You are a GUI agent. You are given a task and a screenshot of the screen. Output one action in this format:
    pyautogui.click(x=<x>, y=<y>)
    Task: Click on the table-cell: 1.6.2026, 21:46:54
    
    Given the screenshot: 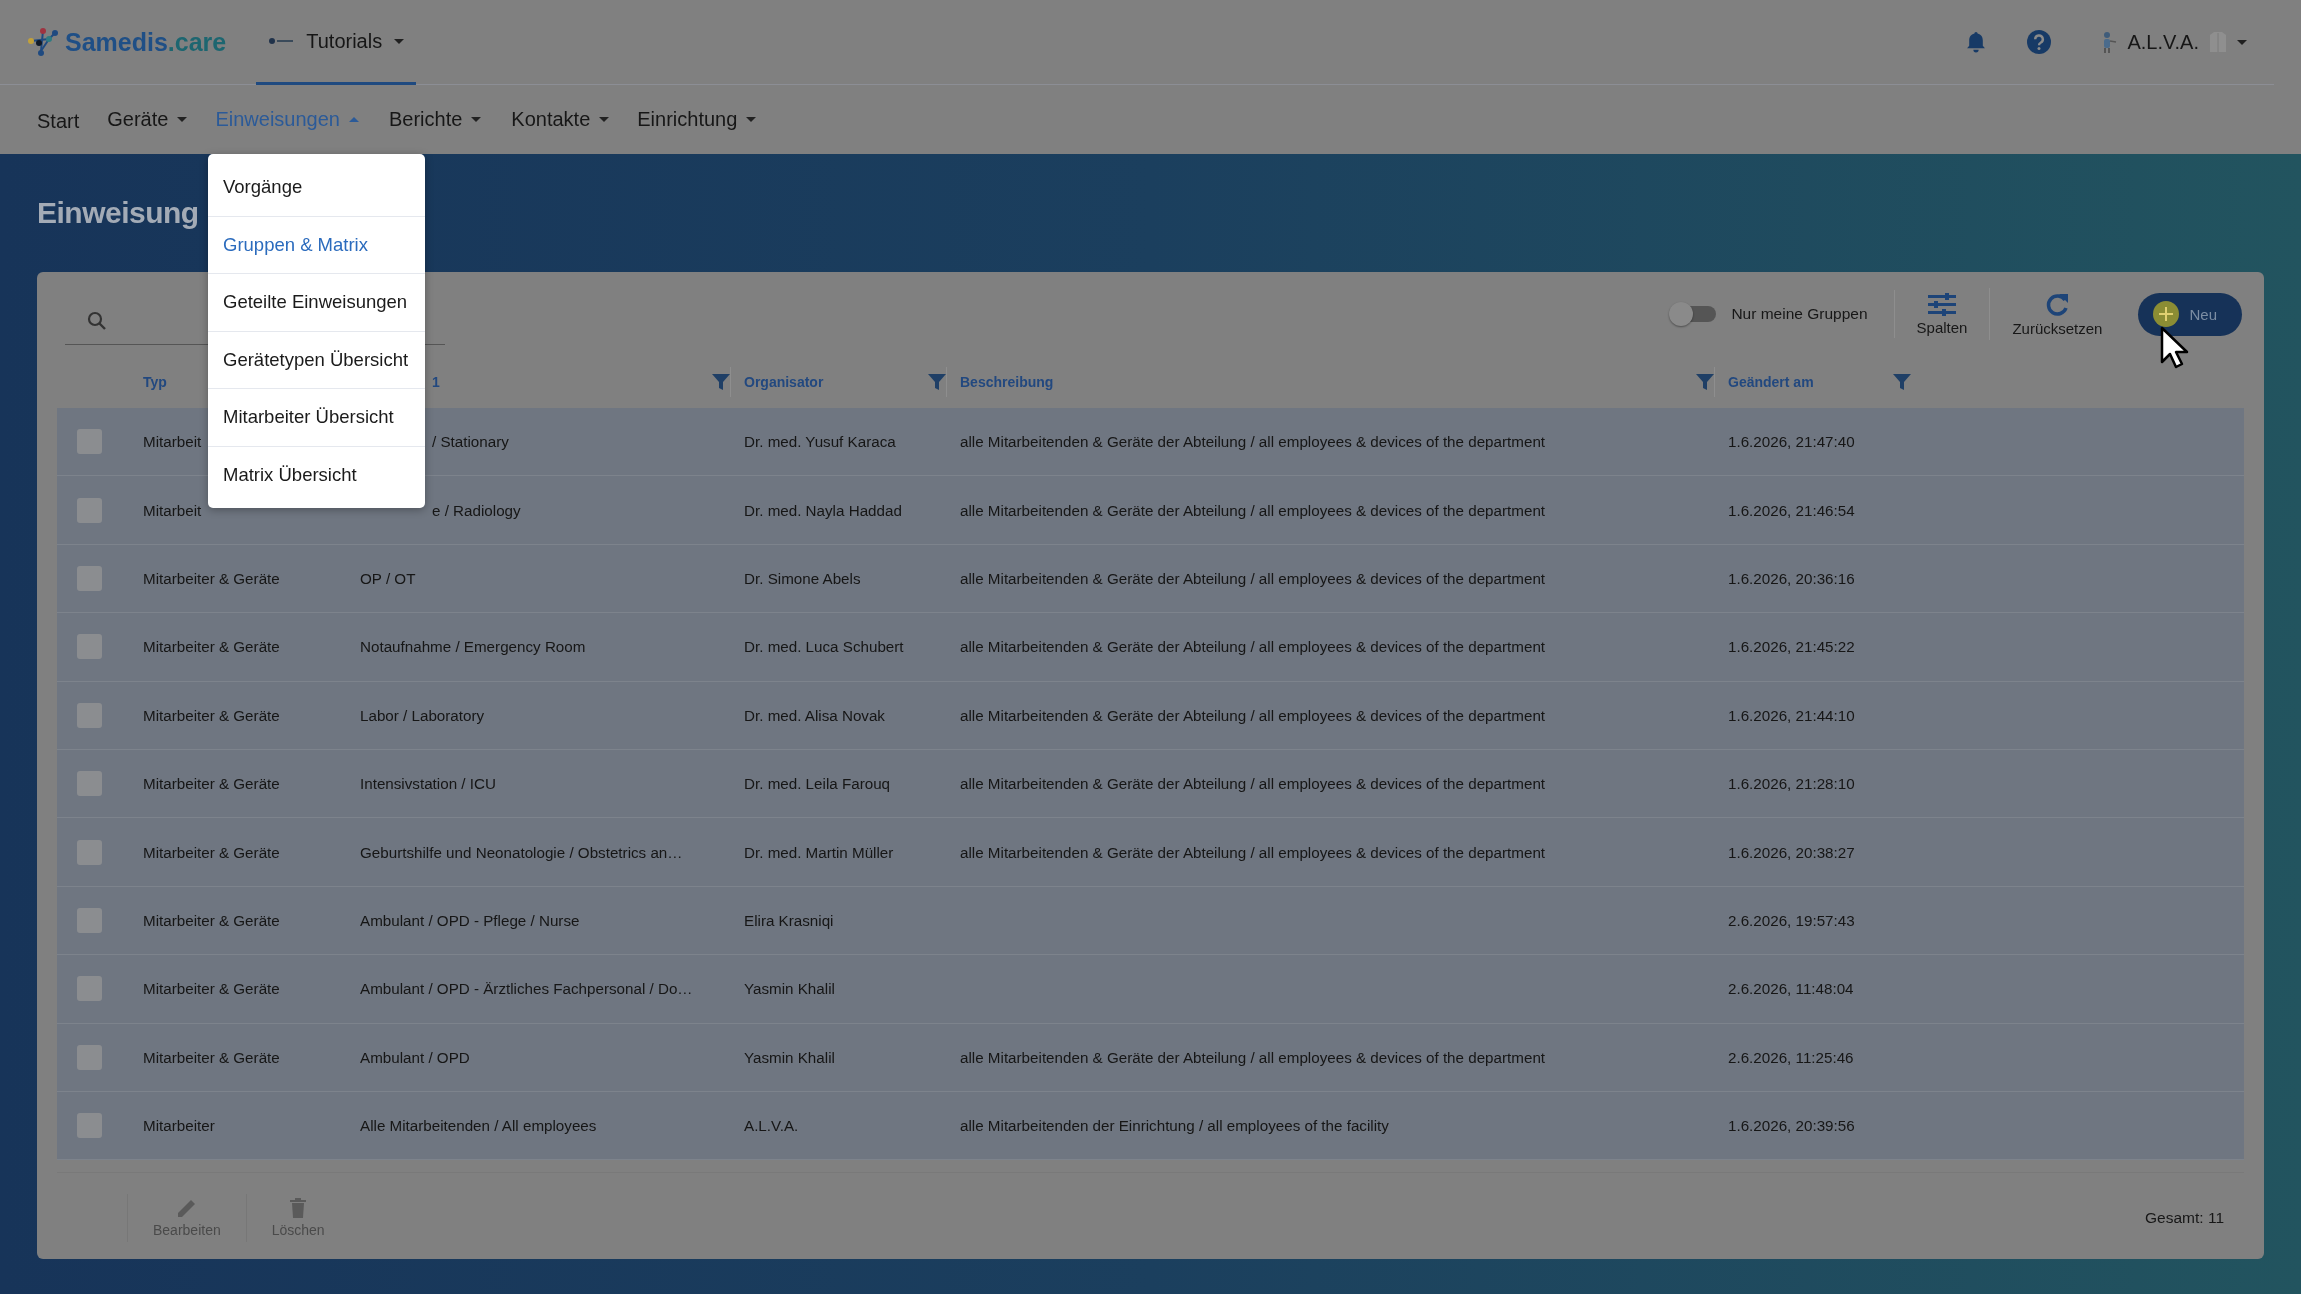 What is the action you would take?
    pyautogui.click(x=1791, y=510)
    